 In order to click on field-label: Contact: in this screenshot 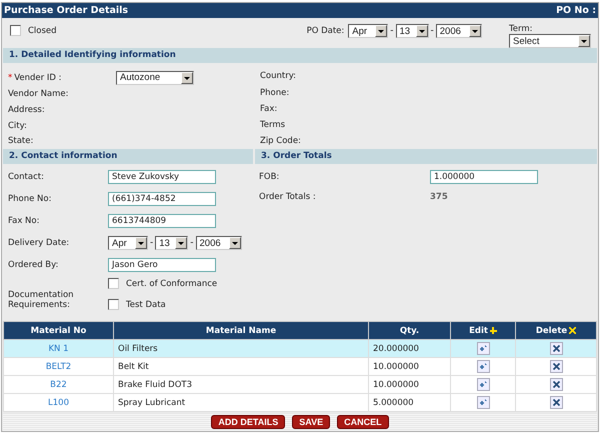, I will do `click(26, 177)`.